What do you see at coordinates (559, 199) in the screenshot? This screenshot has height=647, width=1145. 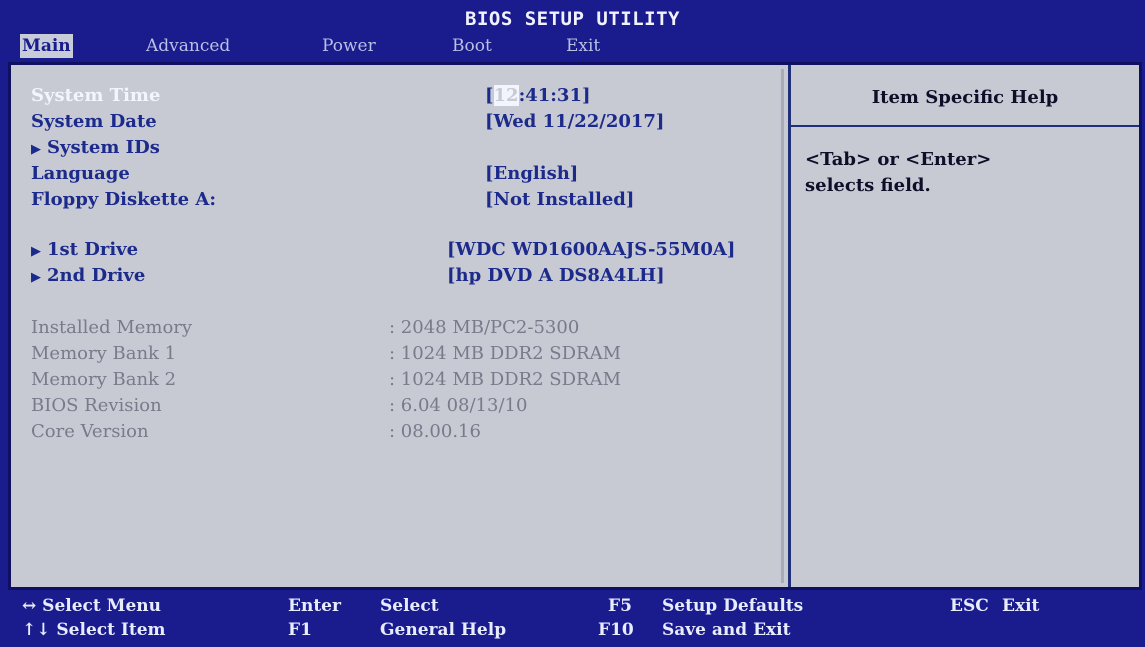 I see `floppy-value: [Not Installed]` at bounding box center [559, 199].